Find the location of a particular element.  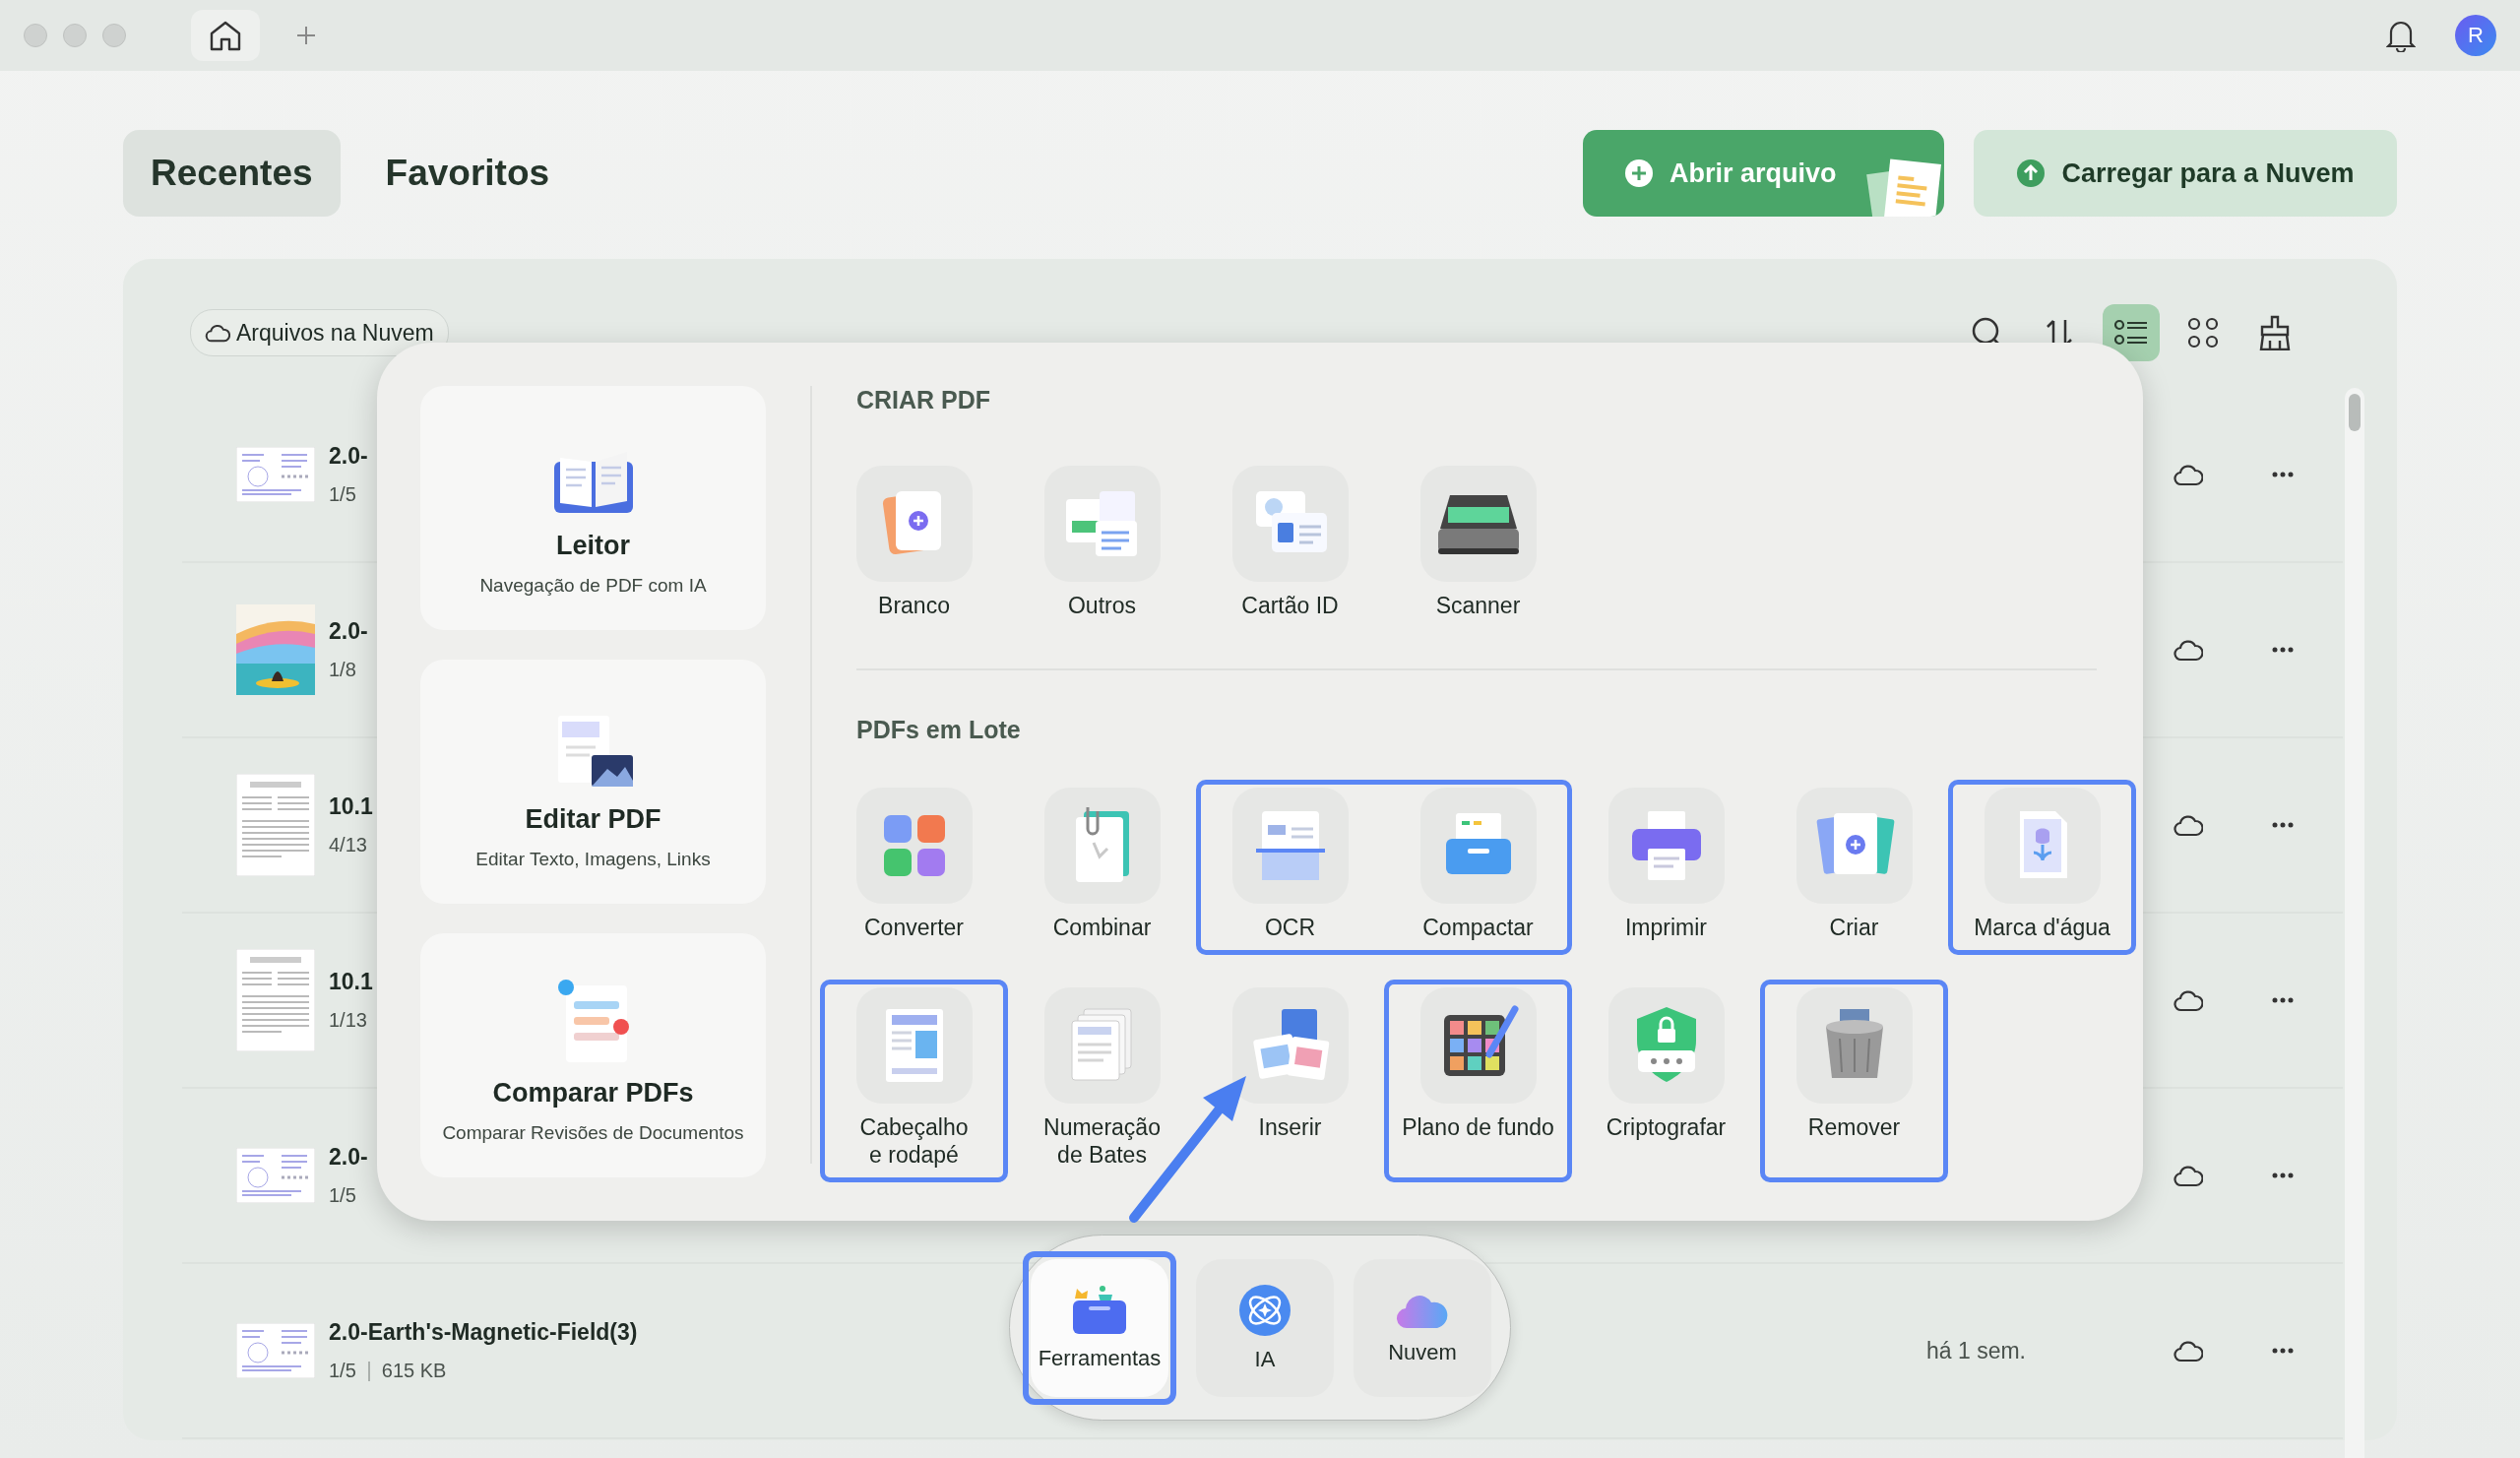

toolbar-button is located at coordinates (2131, 332).